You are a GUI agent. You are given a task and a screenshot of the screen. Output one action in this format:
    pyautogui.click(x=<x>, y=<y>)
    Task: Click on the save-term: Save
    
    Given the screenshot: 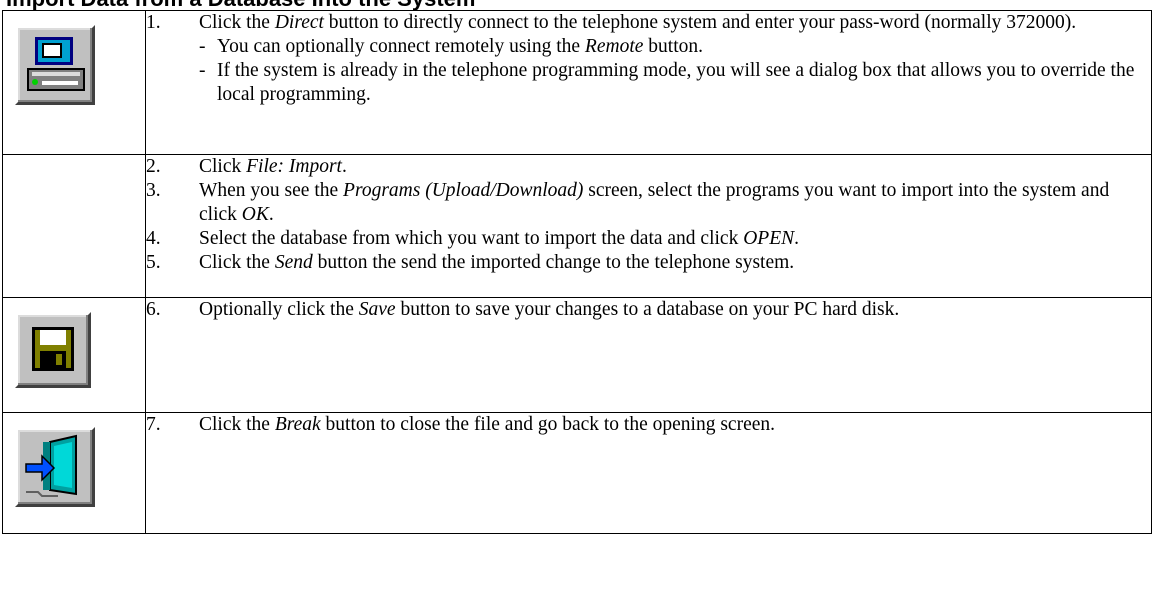 What is the action you would take?
    pyautogui.click(x=377, y=309)
    